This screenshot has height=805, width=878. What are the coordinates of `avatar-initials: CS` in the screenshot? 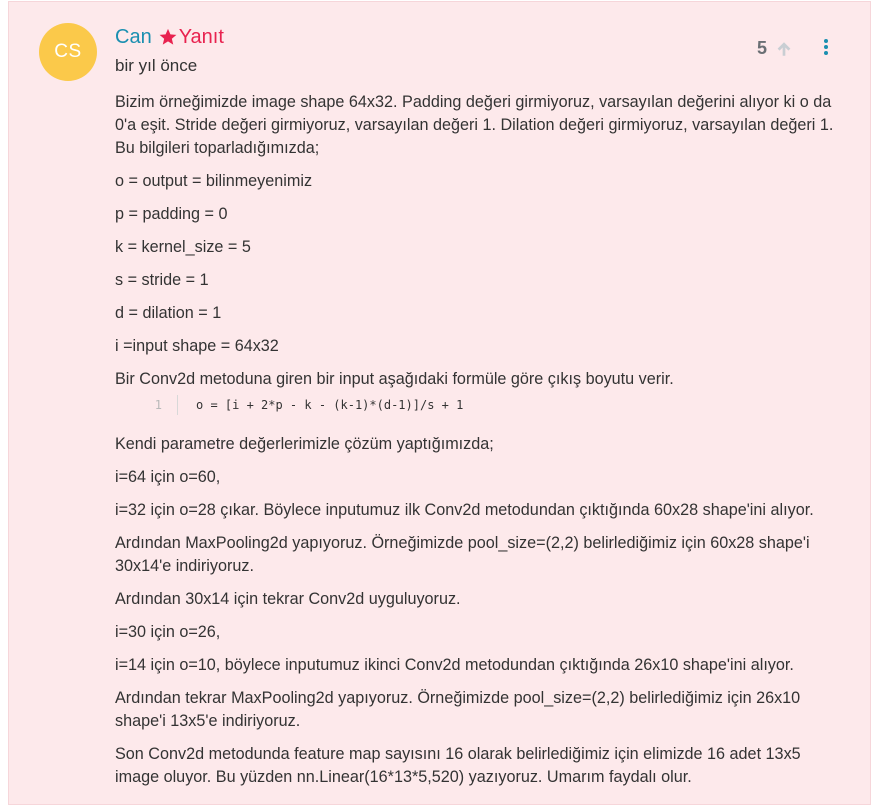 It's located at (68, 51).